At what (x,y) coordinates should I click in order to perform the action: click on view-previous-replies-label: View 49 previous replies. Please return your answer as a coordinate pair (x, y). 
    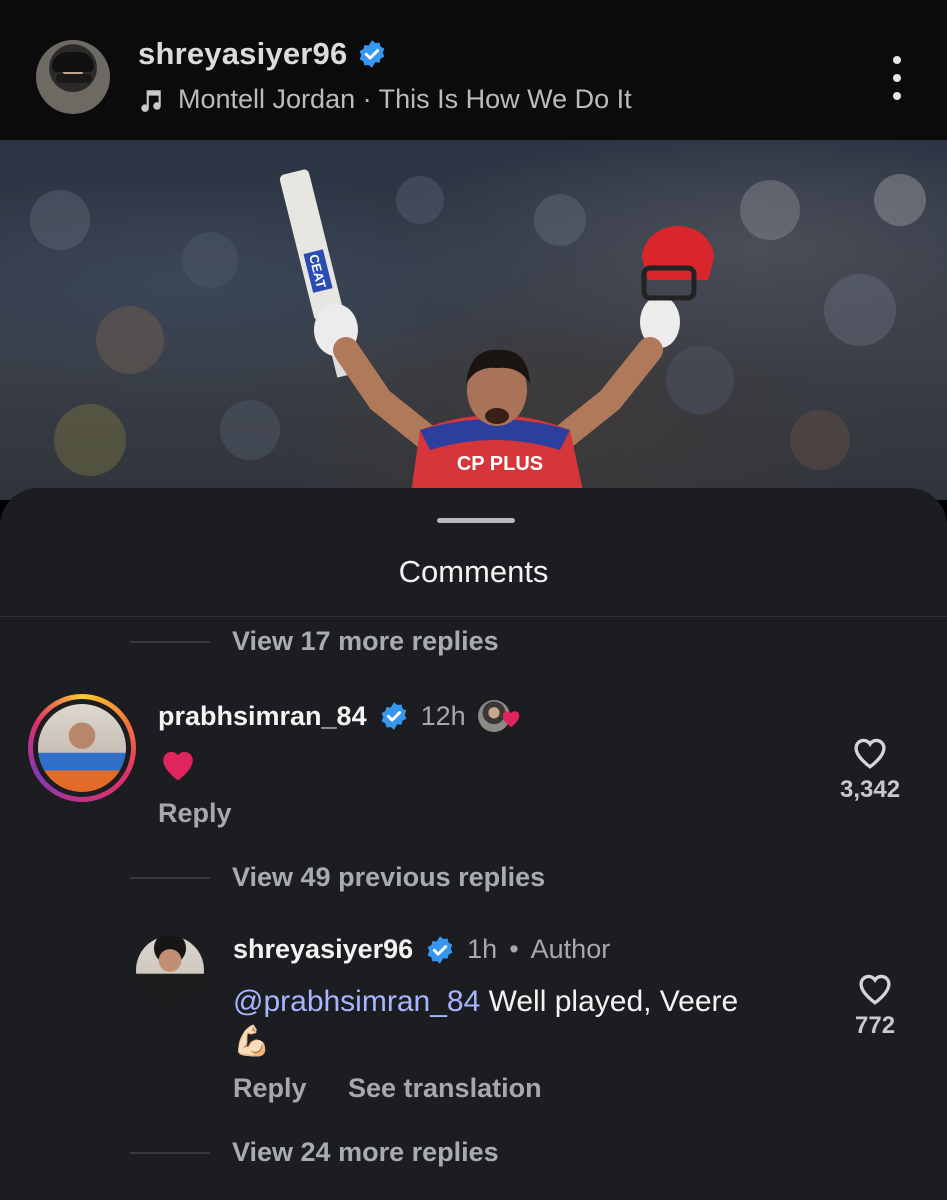
    Looking at the image, I should click on (389, 877).